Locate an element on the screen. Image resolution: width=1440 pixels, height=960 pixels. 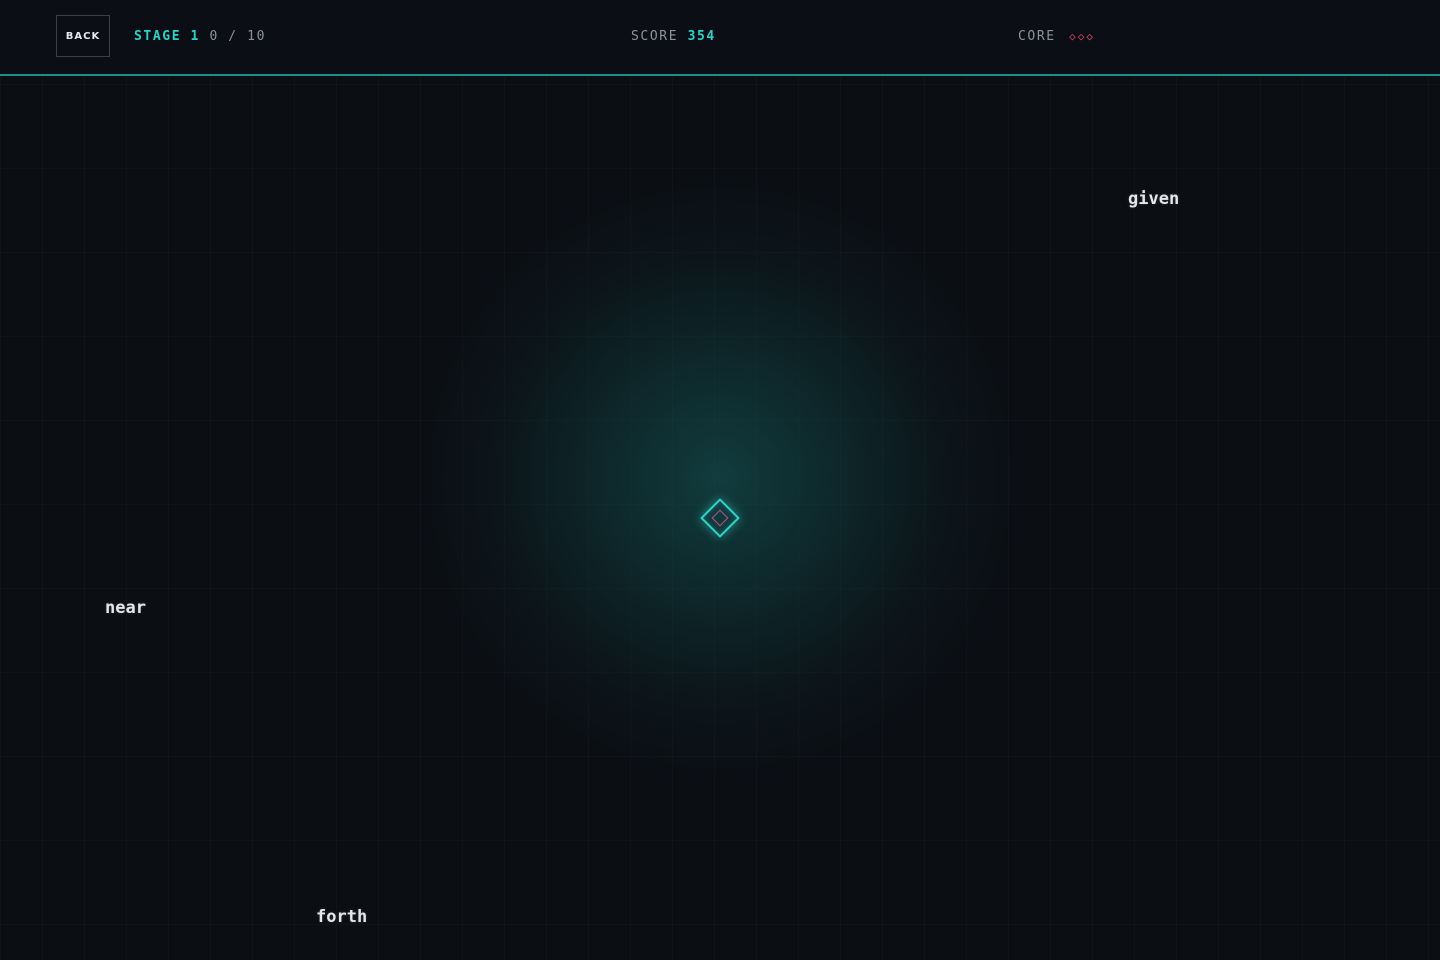
score-value: 354 is located at coordinates (701, 36).